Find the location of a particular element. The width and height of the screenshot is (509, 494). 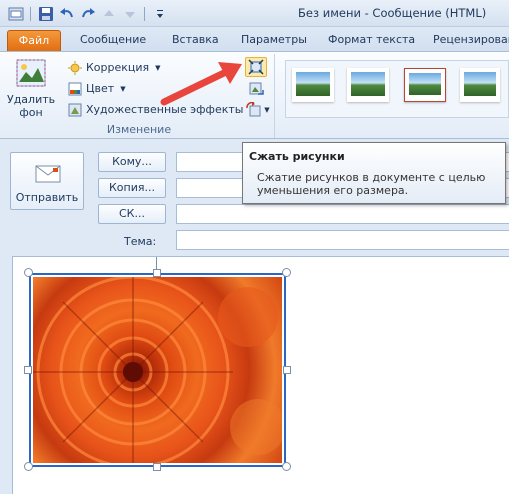

change-picture-icon is located at coordinates (256, 88).